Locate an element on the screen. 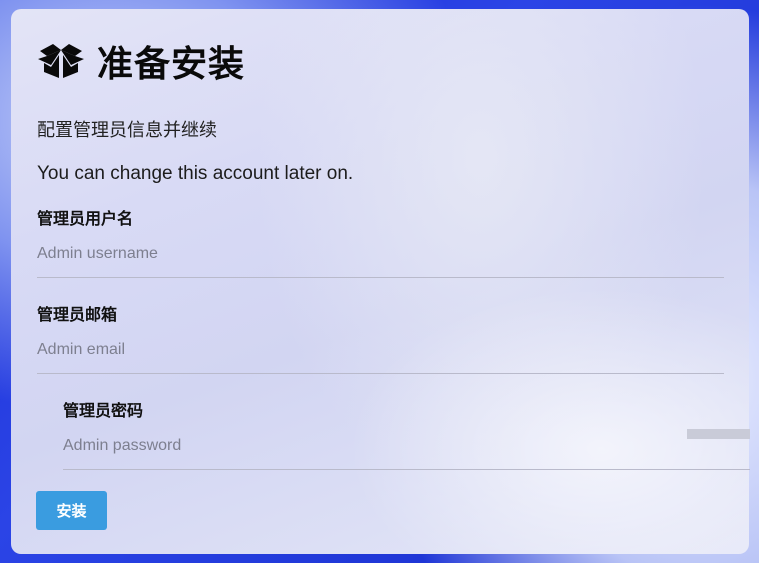 This screenshot has width=759, height=563. install-button: 安装 is located at coordinates (71, 510).